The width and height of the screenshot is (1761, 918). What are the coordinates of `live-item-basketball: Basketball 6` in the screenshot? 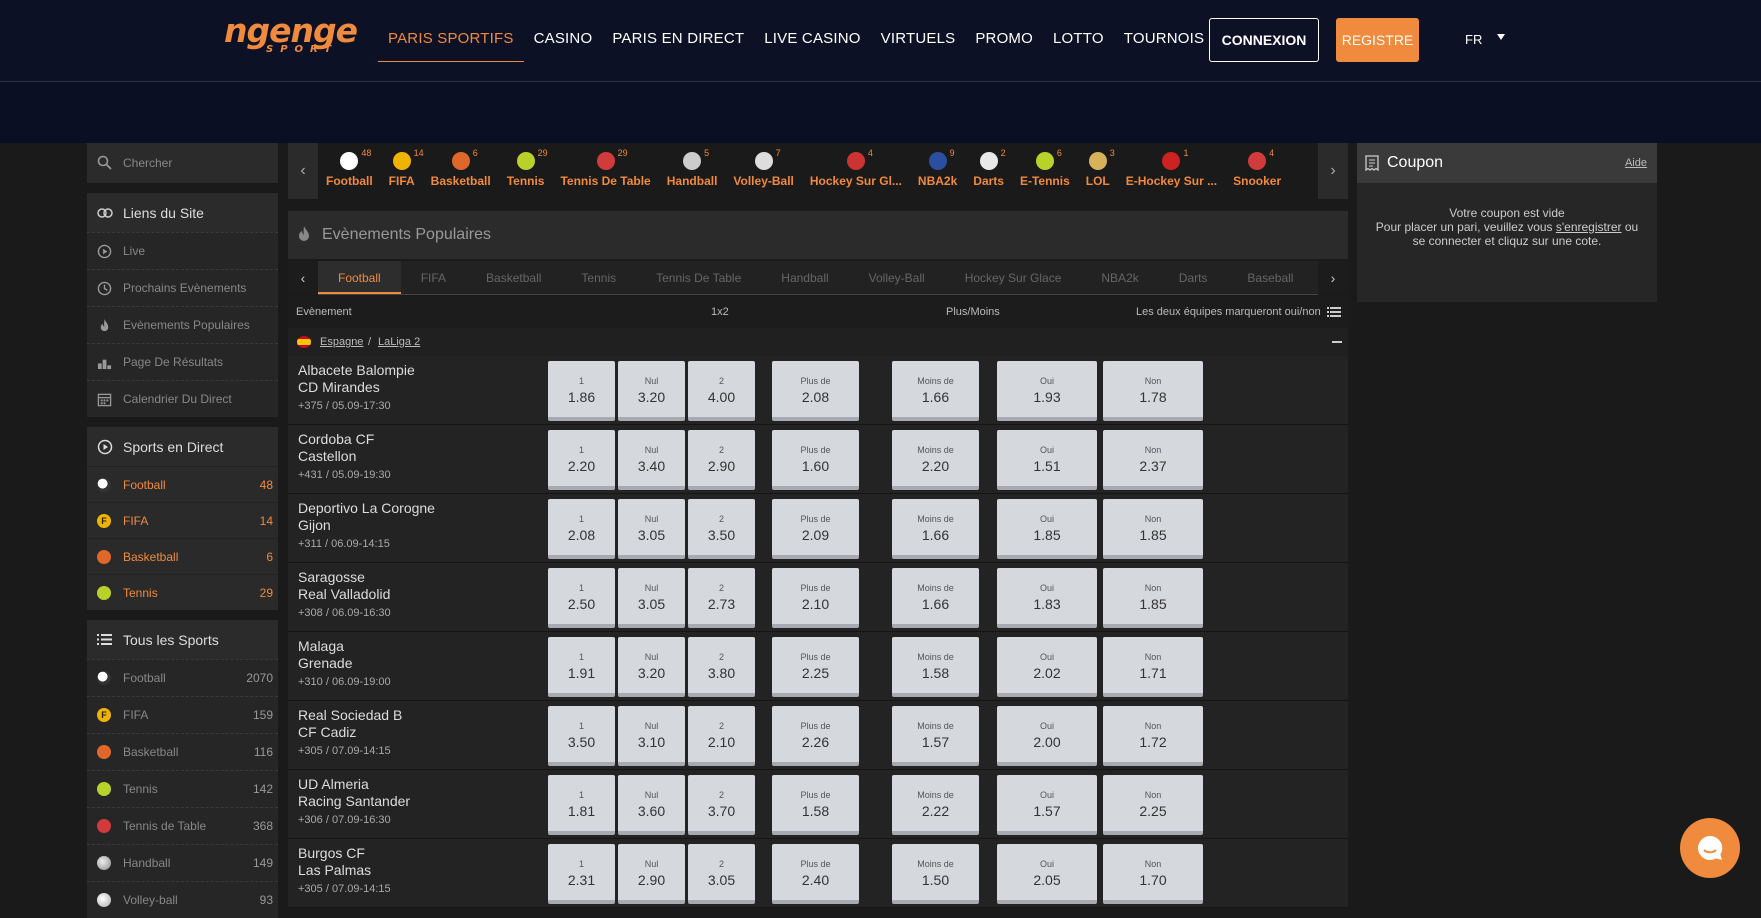 It's located at (182, 556).